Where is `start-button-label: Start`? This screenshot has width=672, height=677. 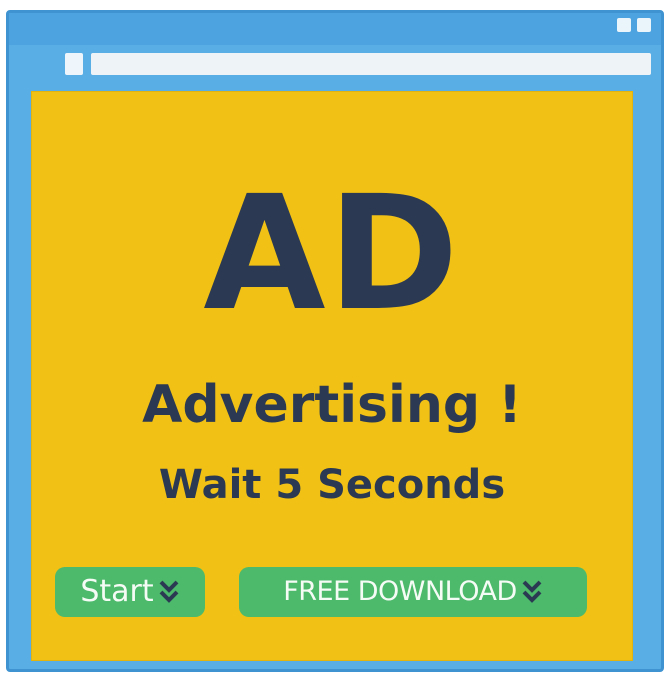 start-button-label: Start is located at coordinates (117, 591).